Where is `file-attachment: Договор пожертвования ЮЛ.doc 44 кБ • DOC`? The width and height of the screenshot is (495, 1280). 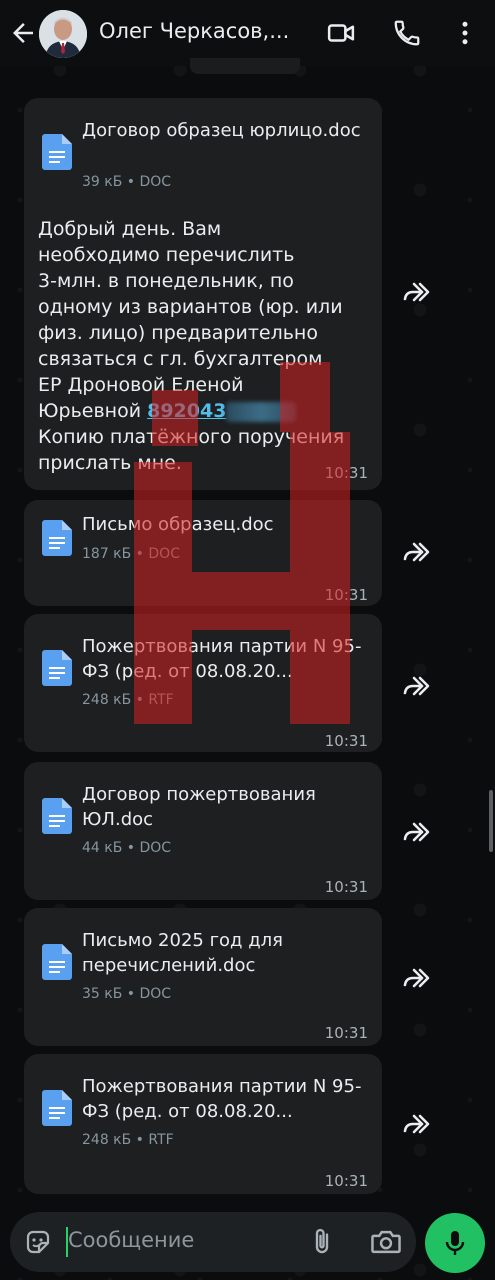
file-attachment: Договор пожертвования ЮЛ.doc 44 кБ • DOC is located at coordinates (205, 816).